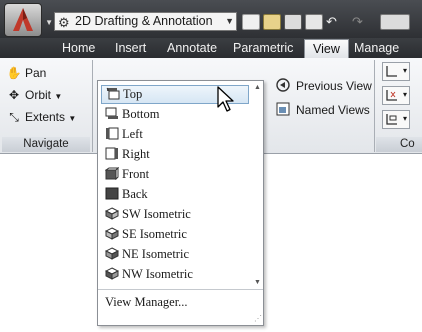 This screenshot has width=422, height=332. Describe the element at coordinates (376, 48) in the screenshot. I see `tab-manage: Manage` at that location.